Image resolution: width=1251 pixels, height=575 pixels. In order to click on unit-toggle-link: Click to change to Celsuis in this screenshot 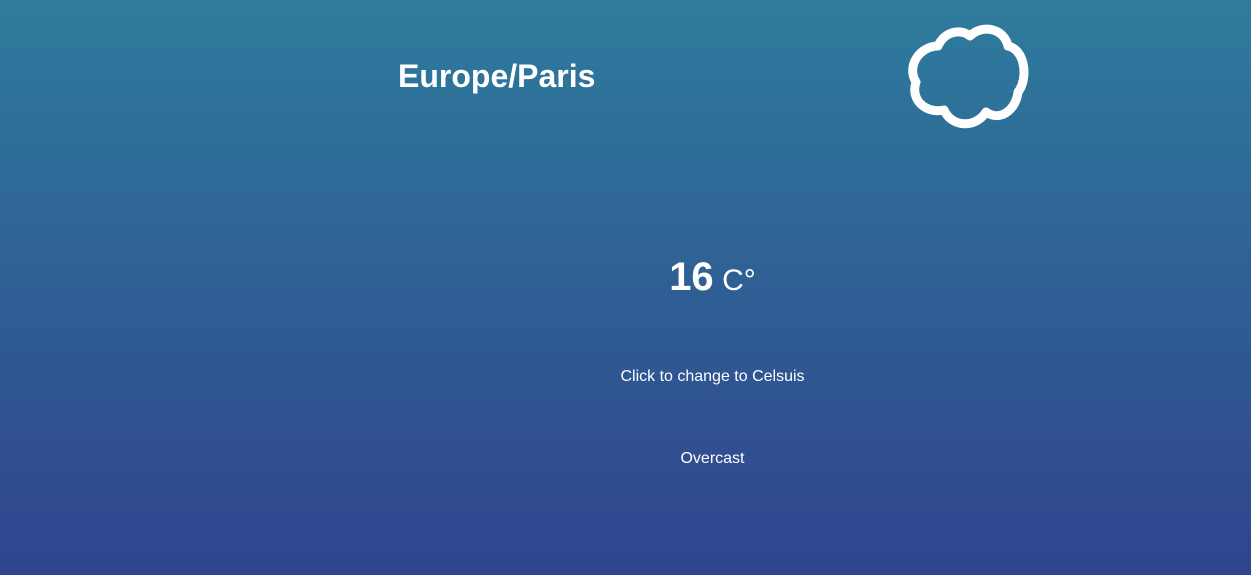, I will do `click(625, 377)`.